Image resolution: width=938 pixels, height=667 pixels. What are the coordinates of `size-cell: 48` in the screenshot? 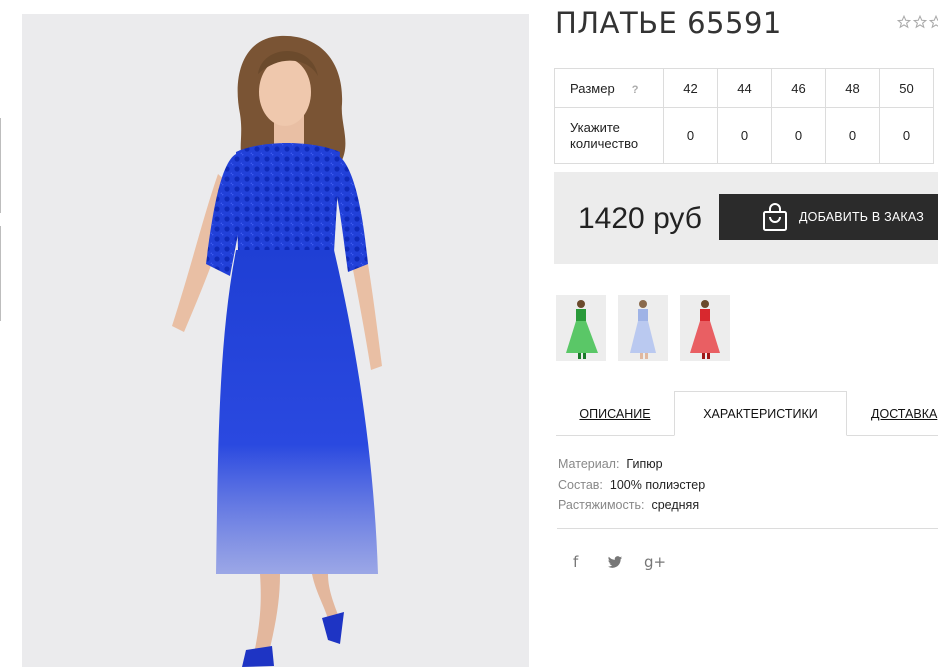 It's located at (852, 88).